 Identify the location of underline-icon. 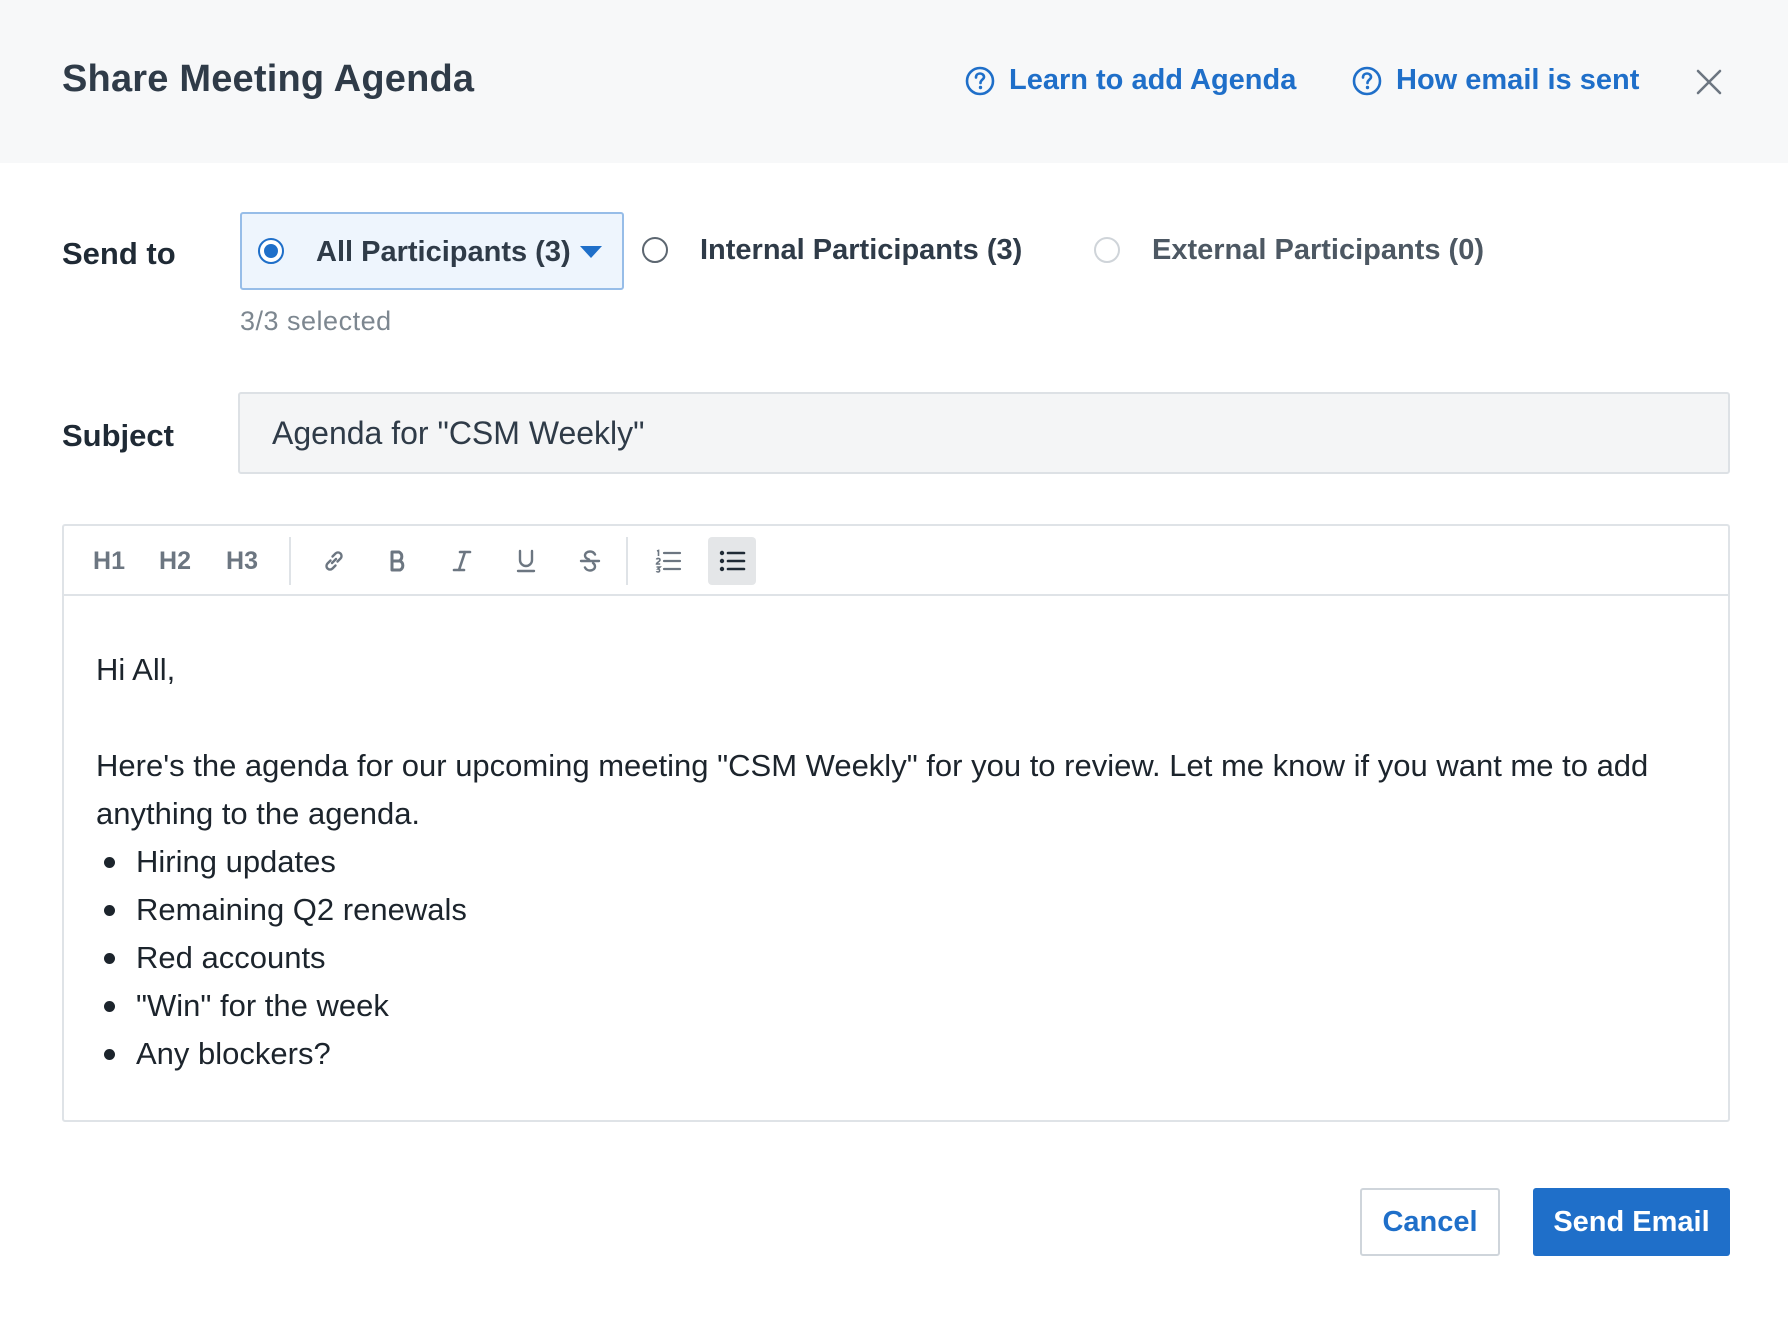
(526, 561).